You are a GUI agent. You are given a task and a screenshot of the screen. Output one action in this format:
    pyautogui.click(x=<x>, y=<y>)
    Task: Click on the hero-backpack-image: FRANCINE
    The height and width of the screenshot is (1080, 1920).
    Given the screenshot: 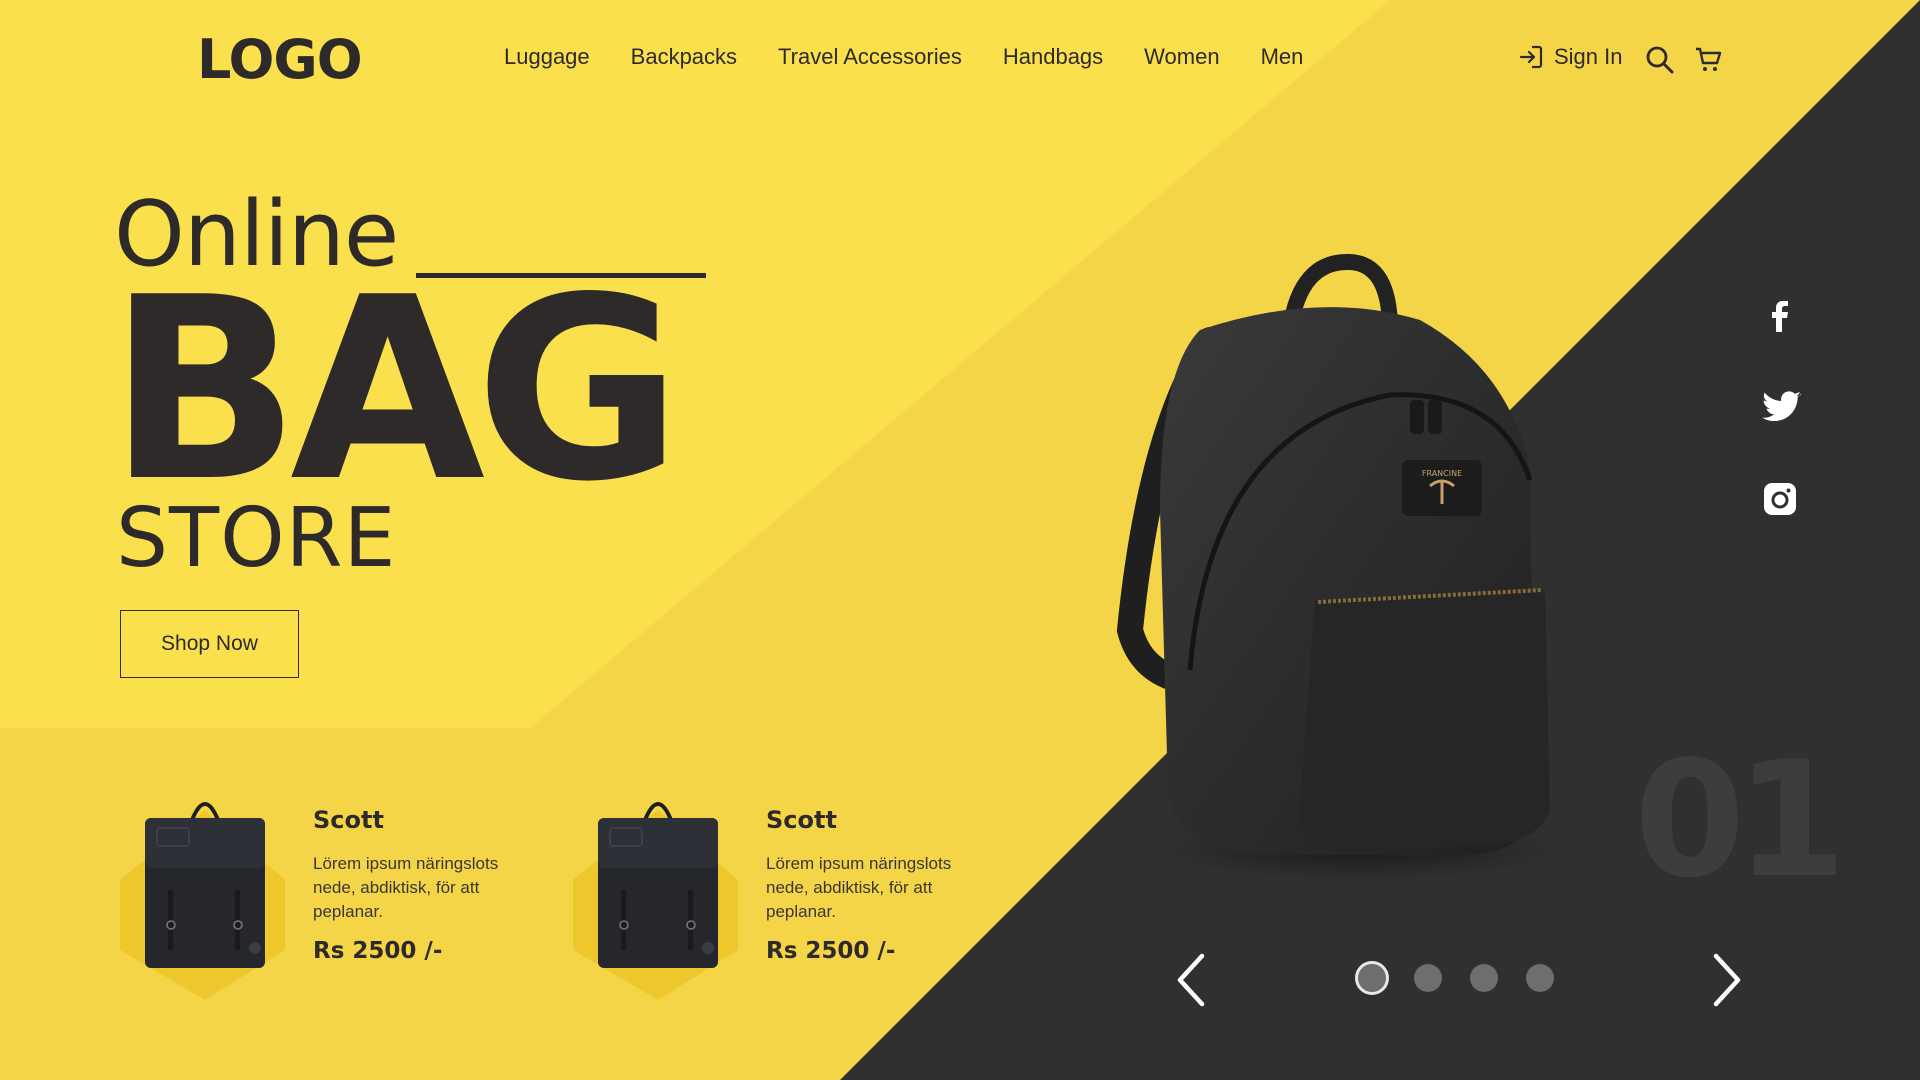 What is the action you would take?
    pyautogui.click(x=1338, y=566)
    